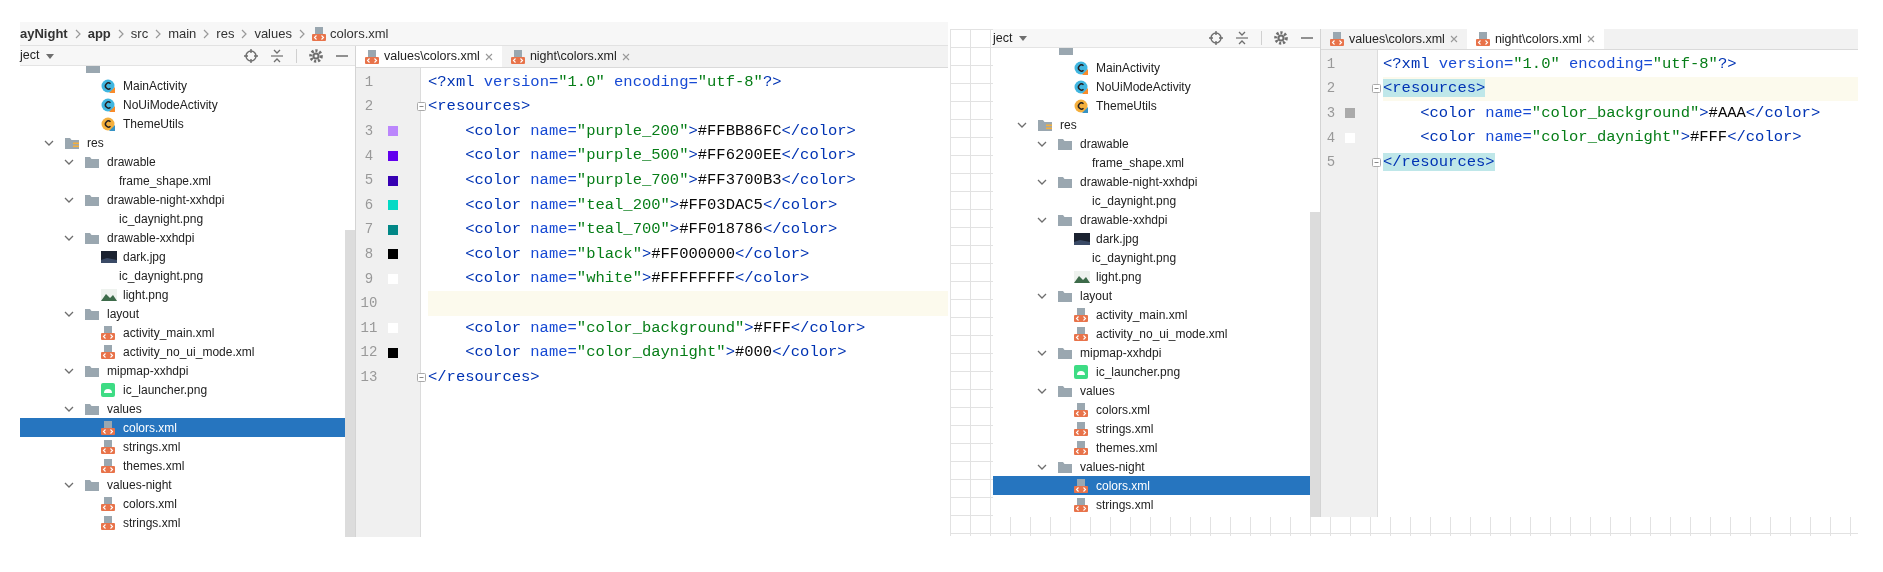 The image size is (1883, 572). Describe the element at coordinates (1023, 38) in the screenshot. I see `caret-icon` at that location.